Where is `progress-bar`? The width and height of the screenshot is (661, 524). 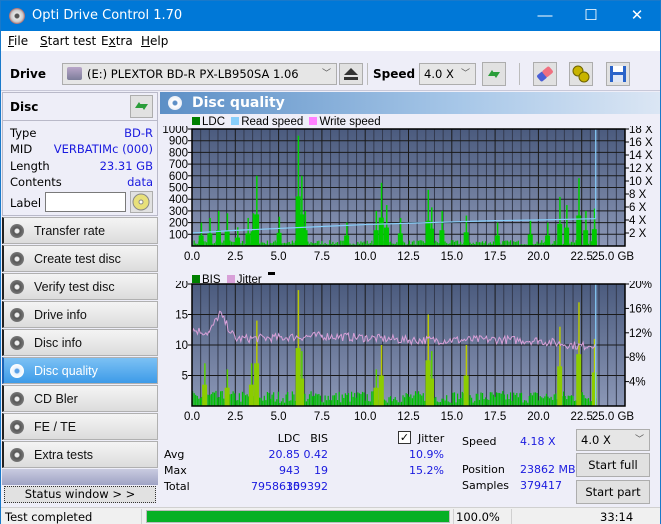
progress-bar is located at coordinates (298, 516).